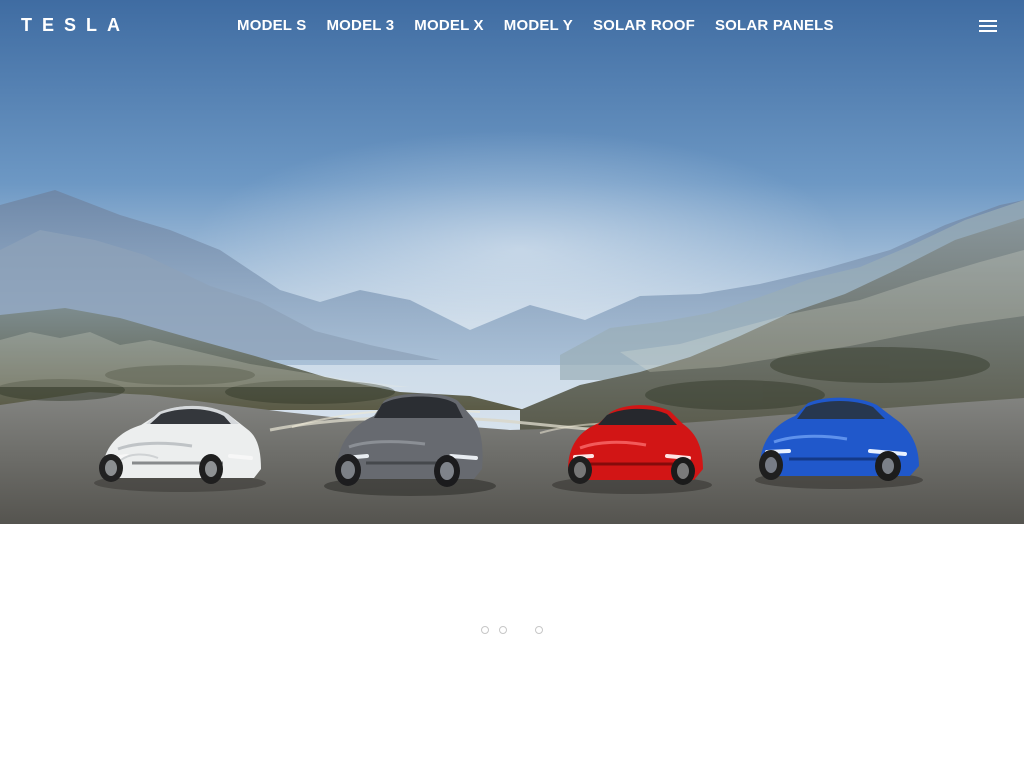 The image size is (1024, 768). What do you see at coordinates (988, 21) in the screenshot?
I see `hamburger-menu-icon-line-top` at bounding box center [988, 21].